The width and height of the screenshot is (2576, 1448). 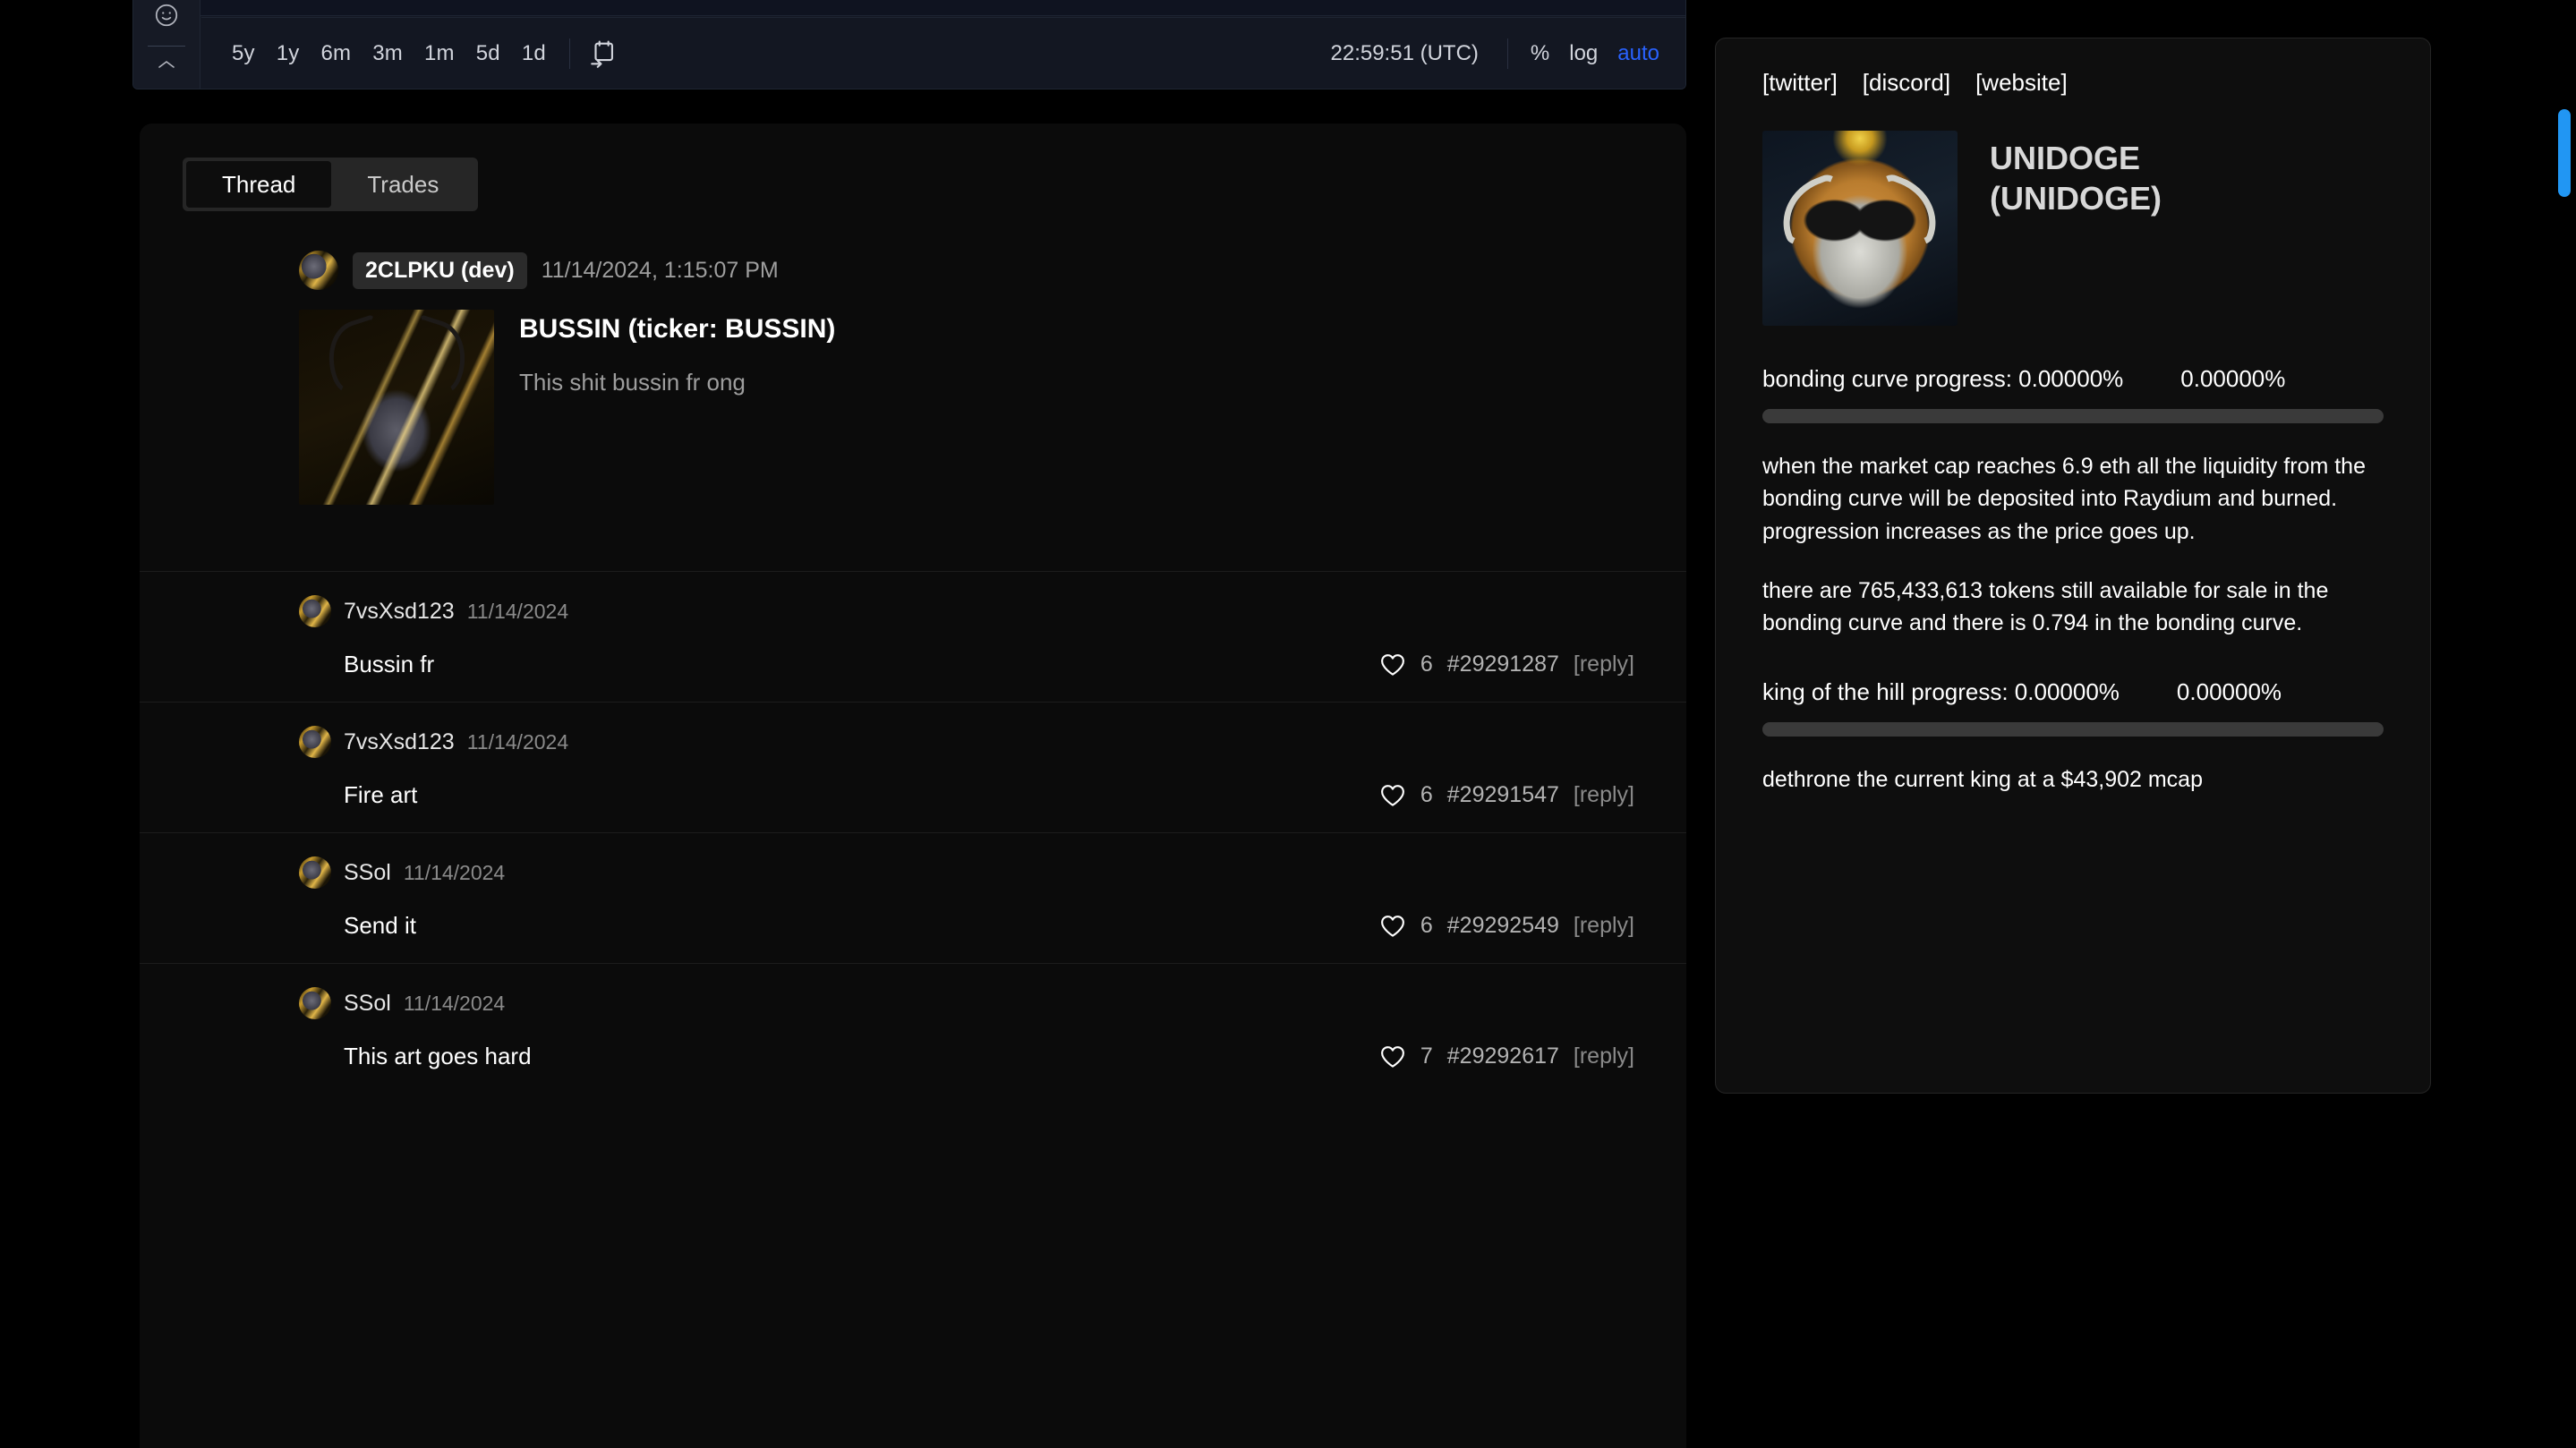 What do you see at coordinates (1426, 1056) in the screenshot?
I see `reply-likes: 7` at bounding box center [1426, 1056].